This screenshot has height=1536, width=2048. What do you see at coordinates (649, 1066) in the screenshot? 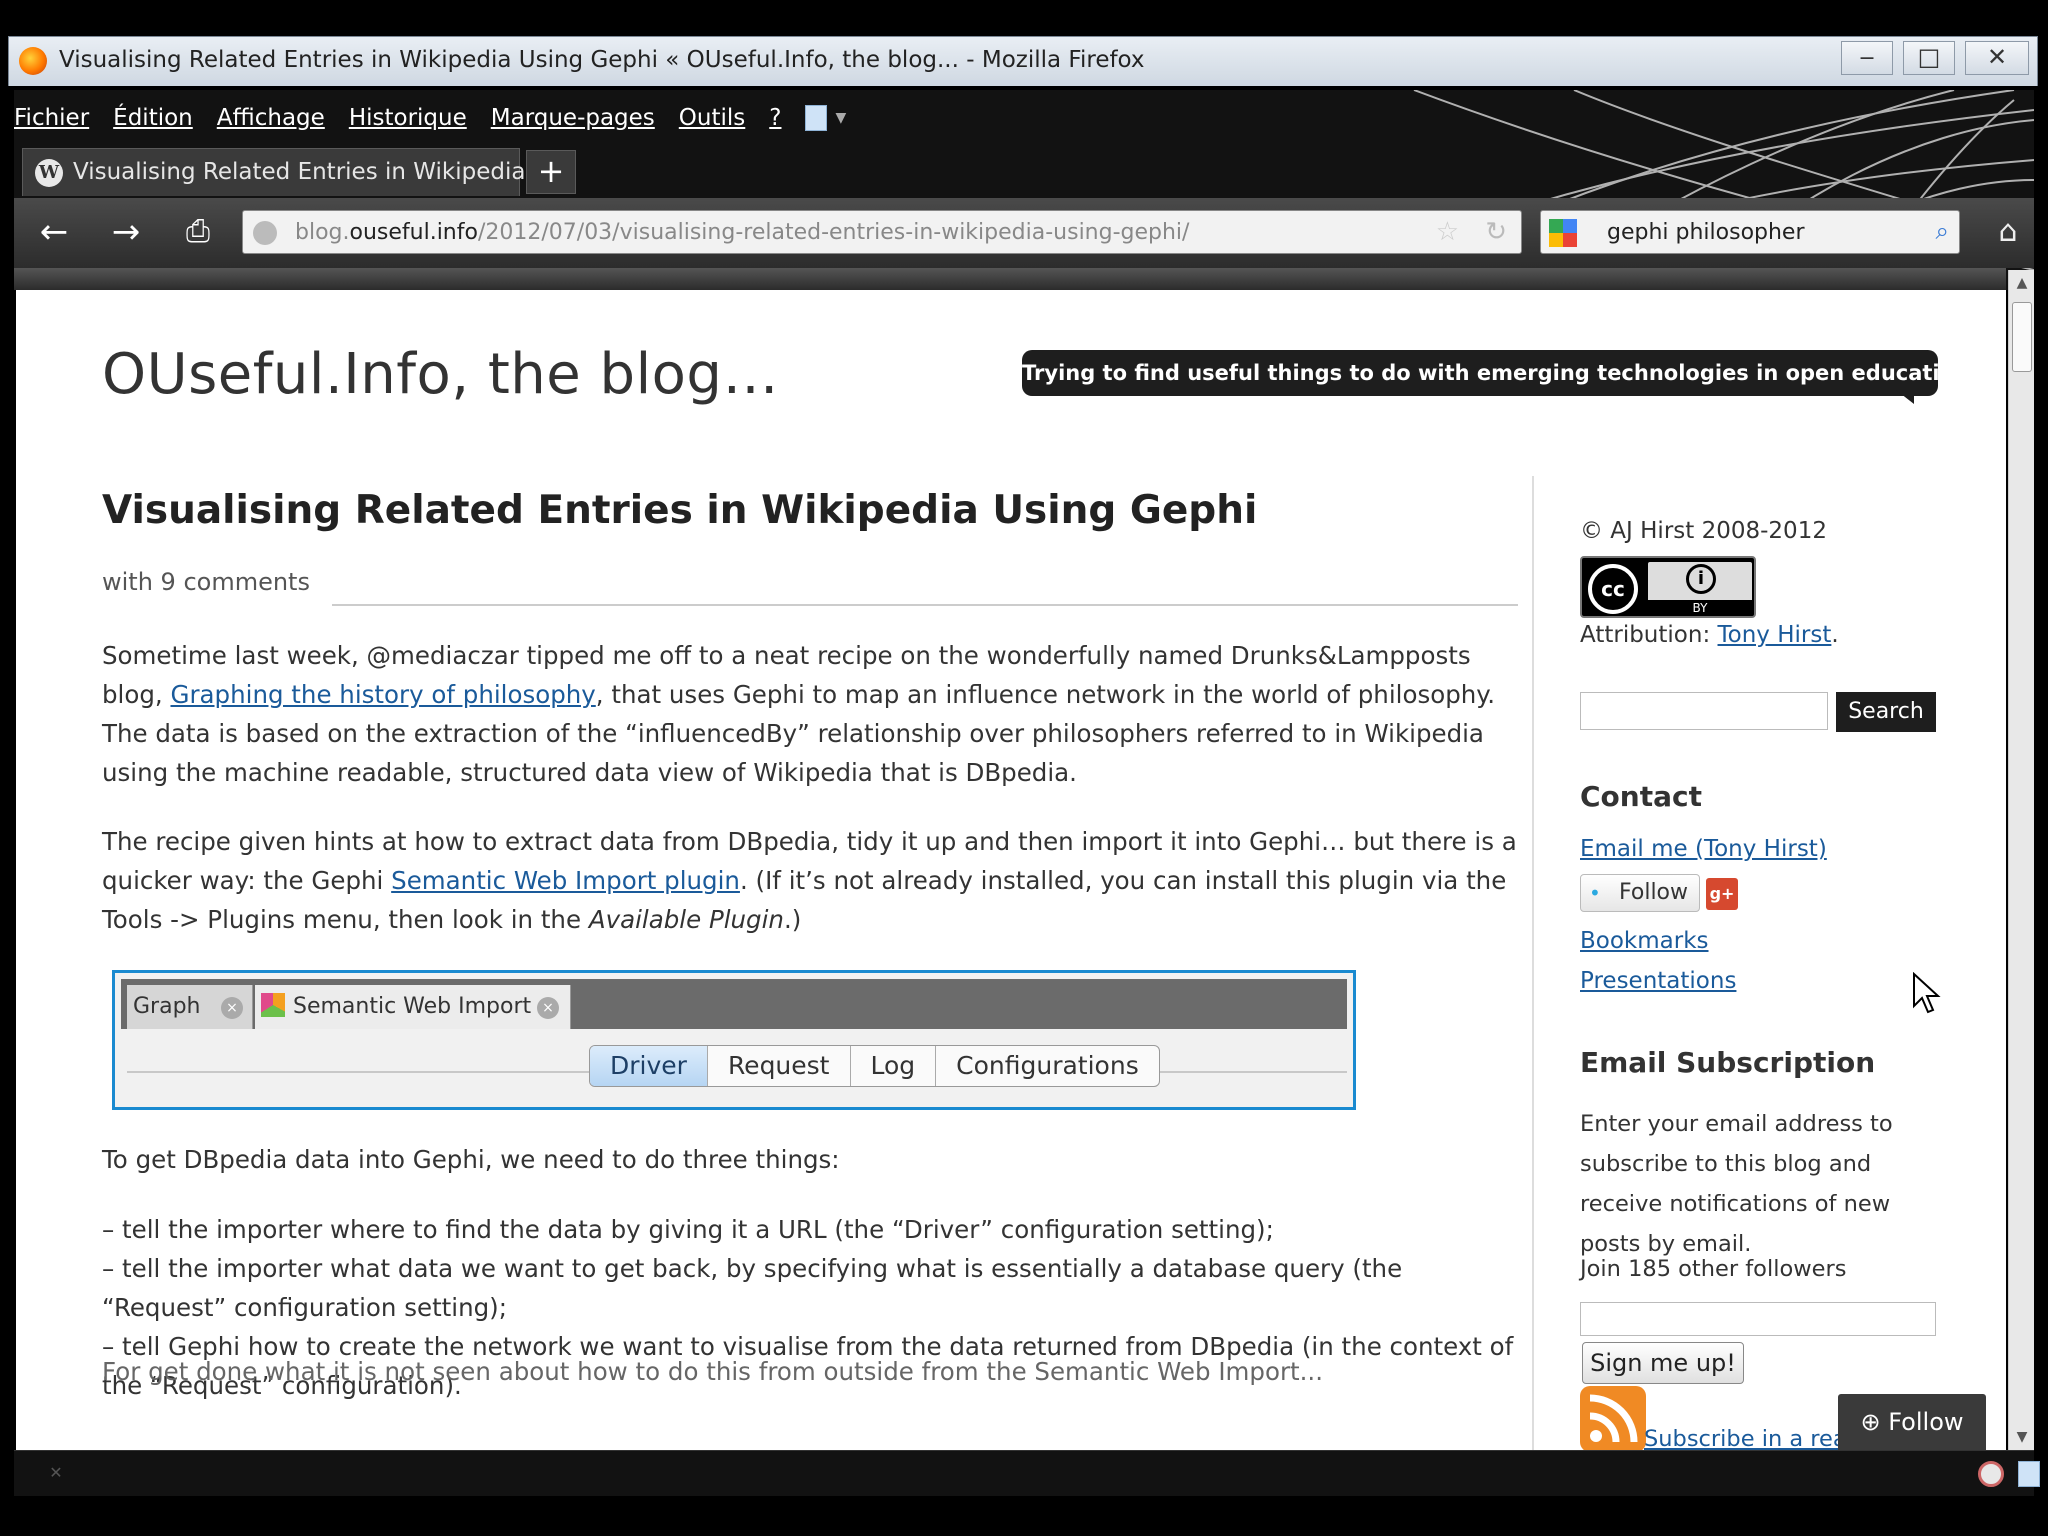
I see `segment-driver: Driver` at bounding box center [649, 1066].